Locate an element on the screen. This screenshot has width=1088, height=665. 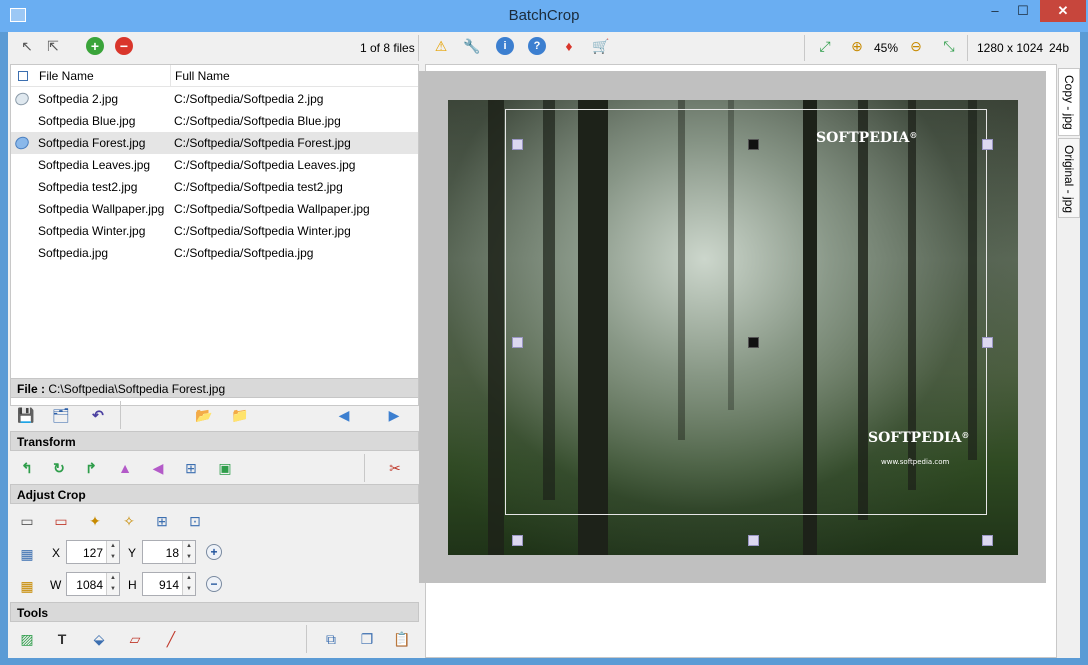
folder-icon: 📁 is located at coordinates (240, 415).